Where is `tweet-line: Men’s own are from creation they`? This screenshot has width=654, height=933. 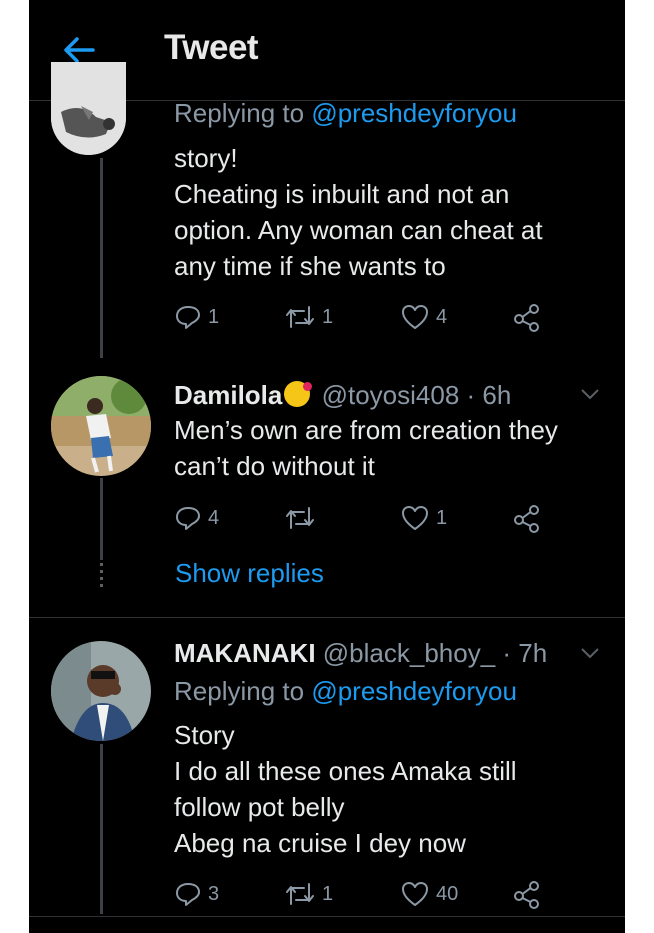 tweet-line: Men’s own are from creation they is located at coordinates (366, 430).